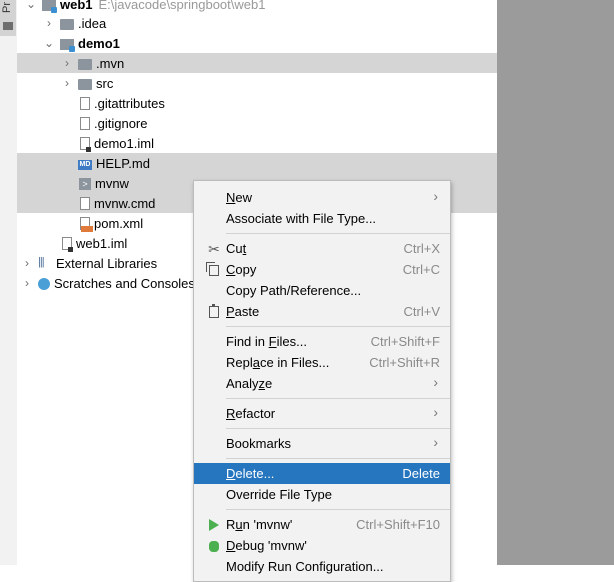 The width and height of the screenshot is (614, 582). I want to click on tree-row-idea: › .idea, so click(257, 23).